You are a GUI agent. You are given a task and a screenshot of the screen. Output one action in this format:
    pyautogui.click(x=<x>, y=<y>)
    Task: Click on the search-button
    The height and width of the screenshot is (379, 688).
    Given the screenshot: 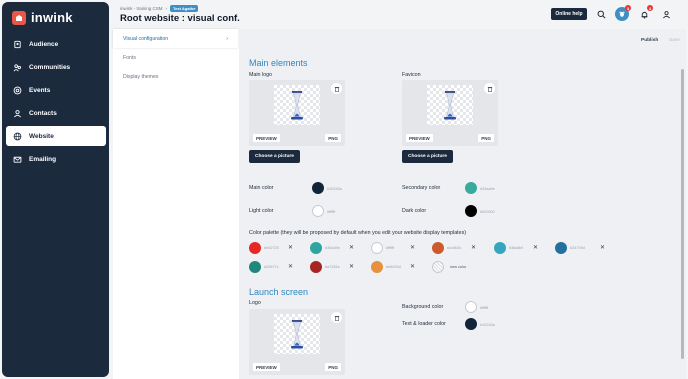 What is the action you would take?
    pyautogui.click(x=601, y=14)
    